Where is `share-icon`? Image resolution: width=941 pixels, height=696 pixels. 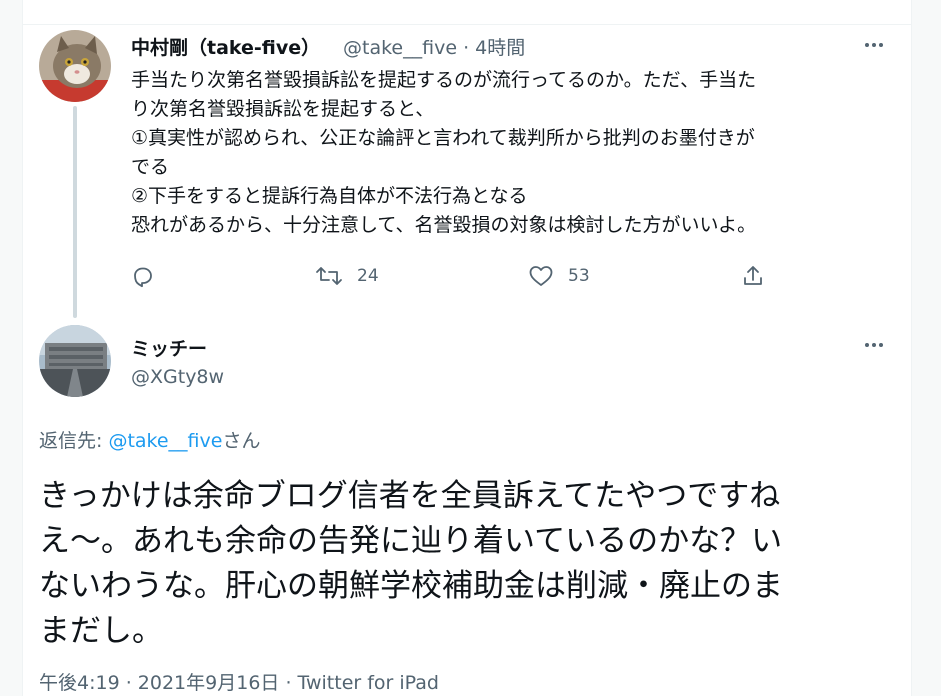
share-icon is located at coordinates (753, 275).